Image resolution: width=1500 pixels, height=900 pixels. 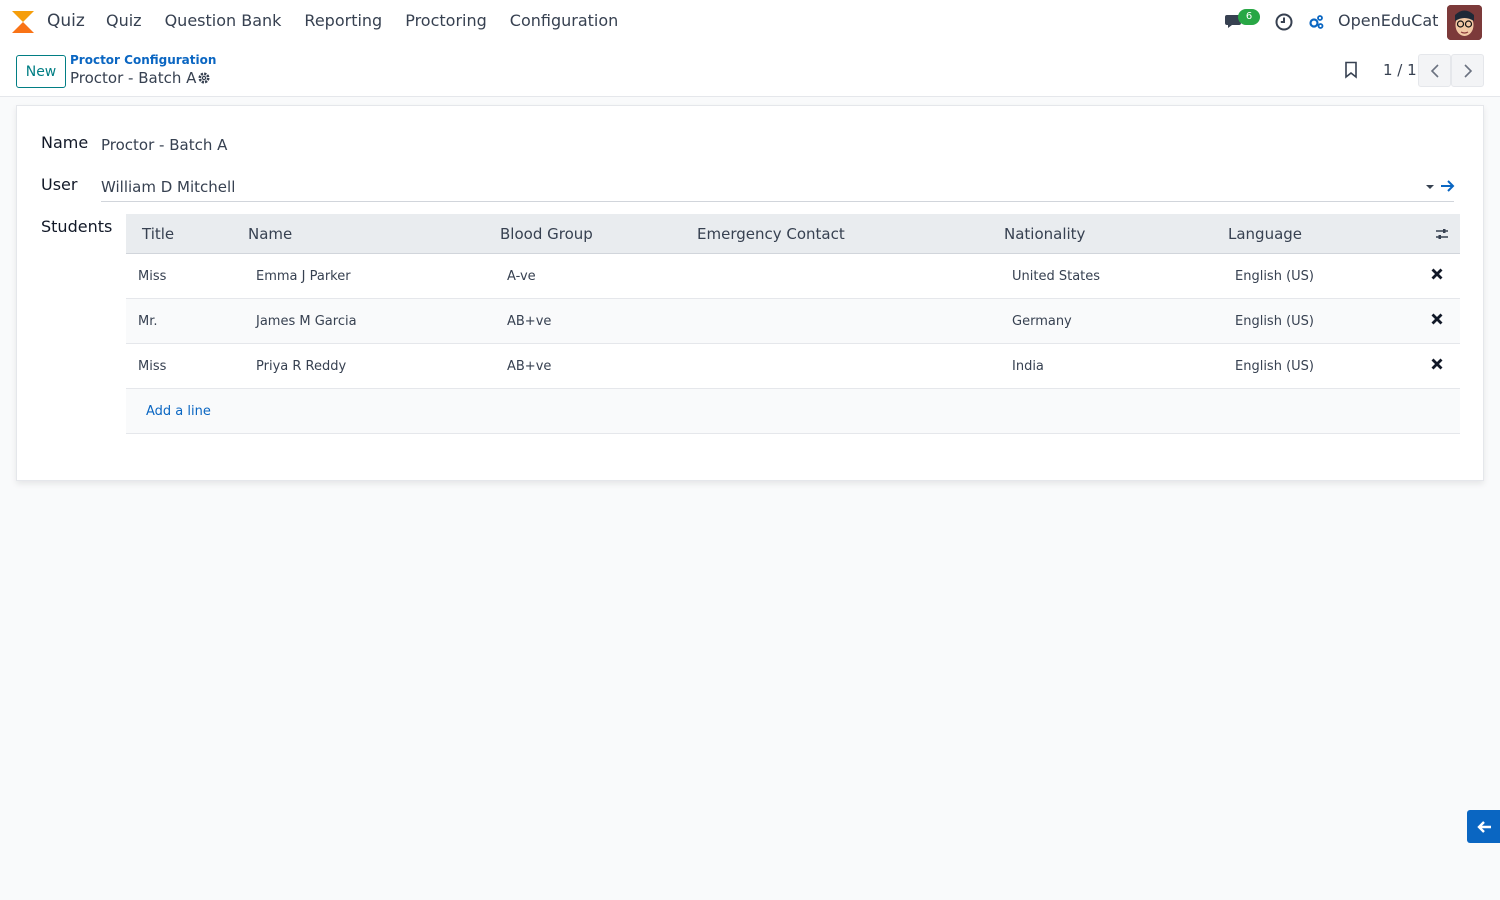 I want to click on cell-name: Priya R Reddy, so click(x=301, y=366).